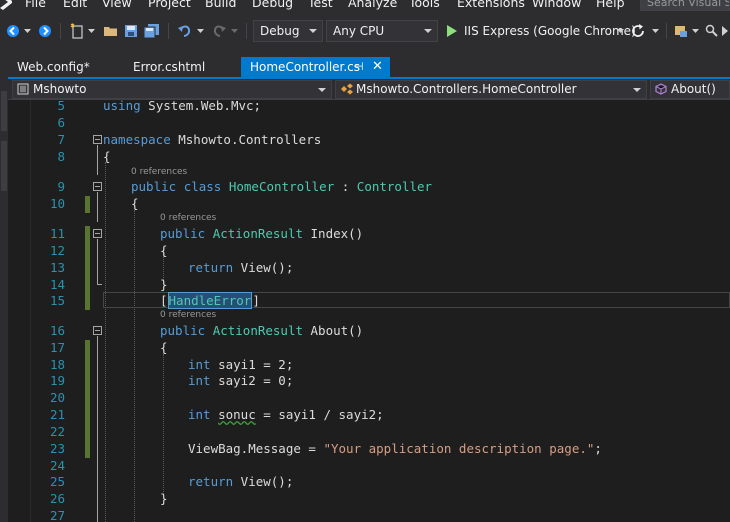 This screenshot has width=730, height=522. What do you see at coordinates (13, 31) in the screenshot?
I see `back-button` at bounding box center [13, 31].